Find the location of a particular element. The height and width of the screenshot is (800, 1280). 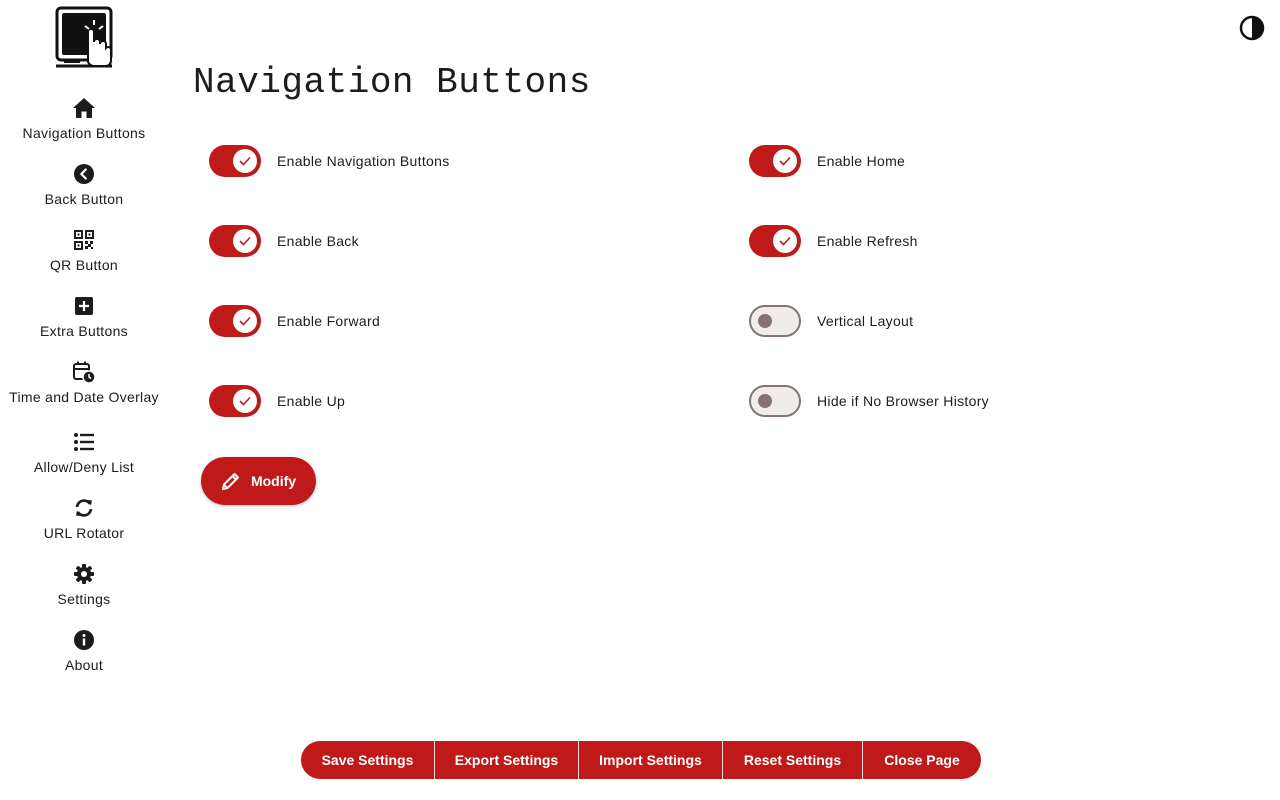

gear-icon is located at coordinates (84, 574).